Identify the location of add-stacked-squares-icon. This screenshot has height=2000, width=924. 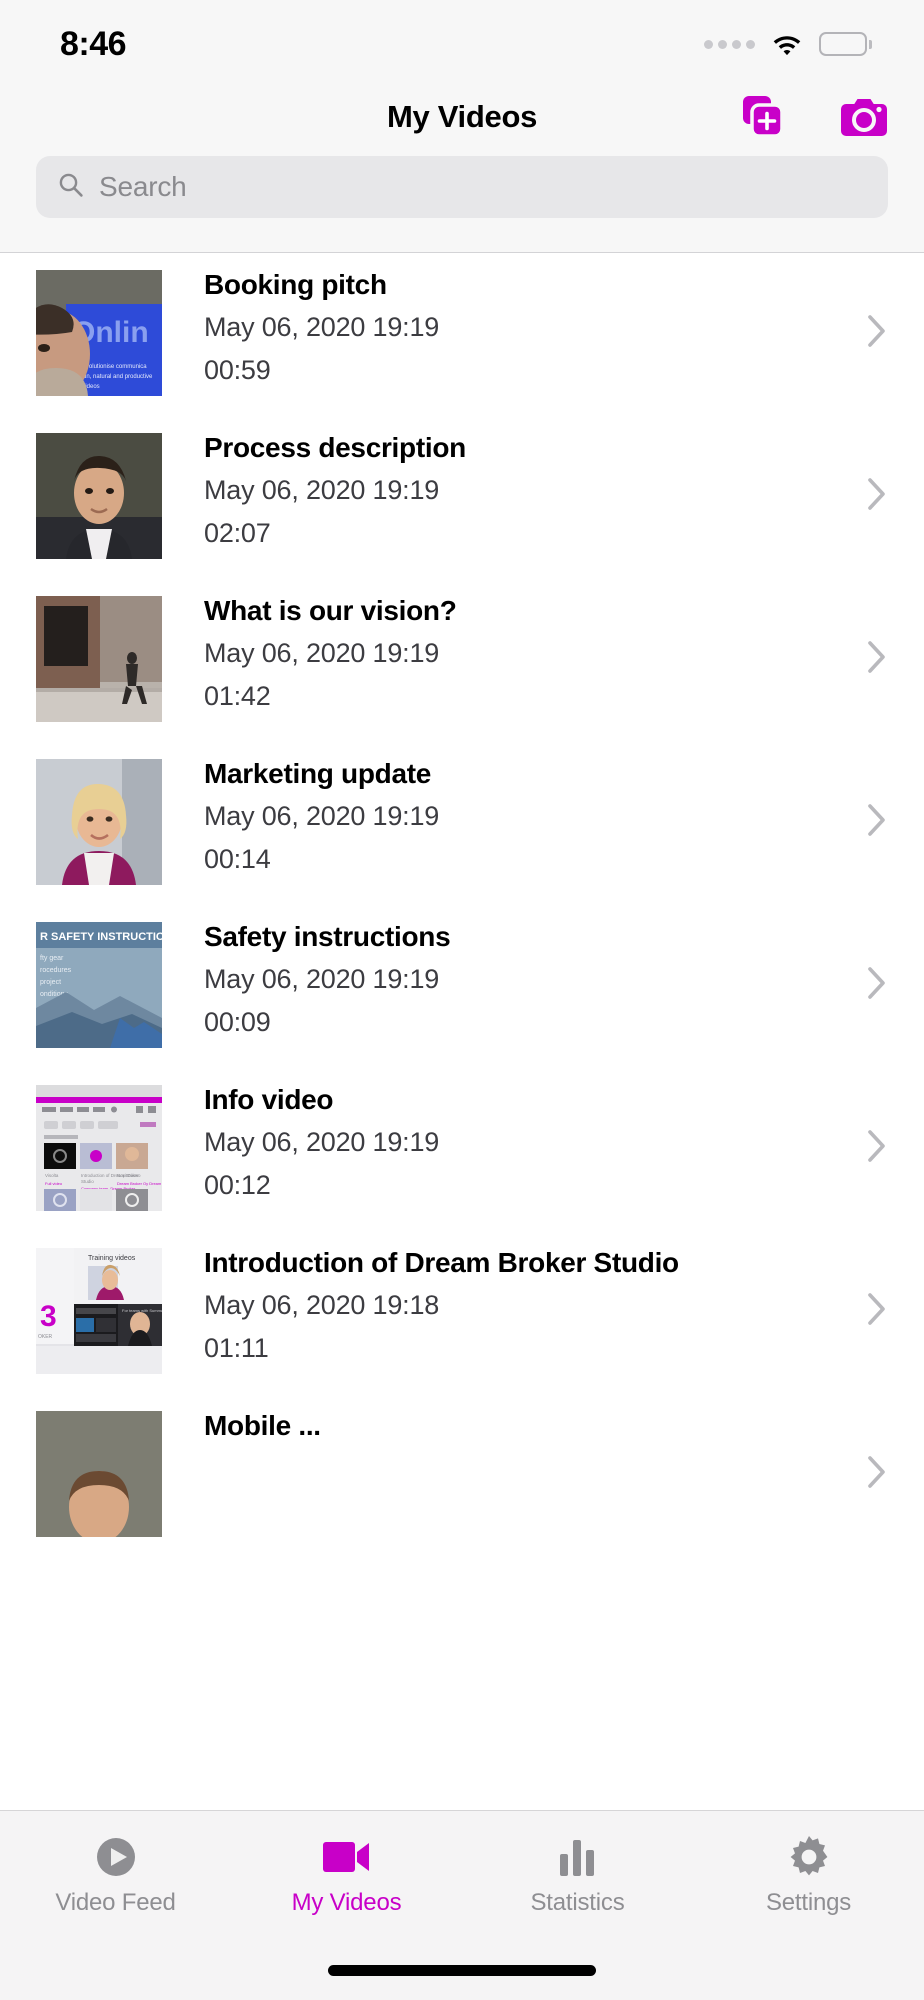
(763, 119).